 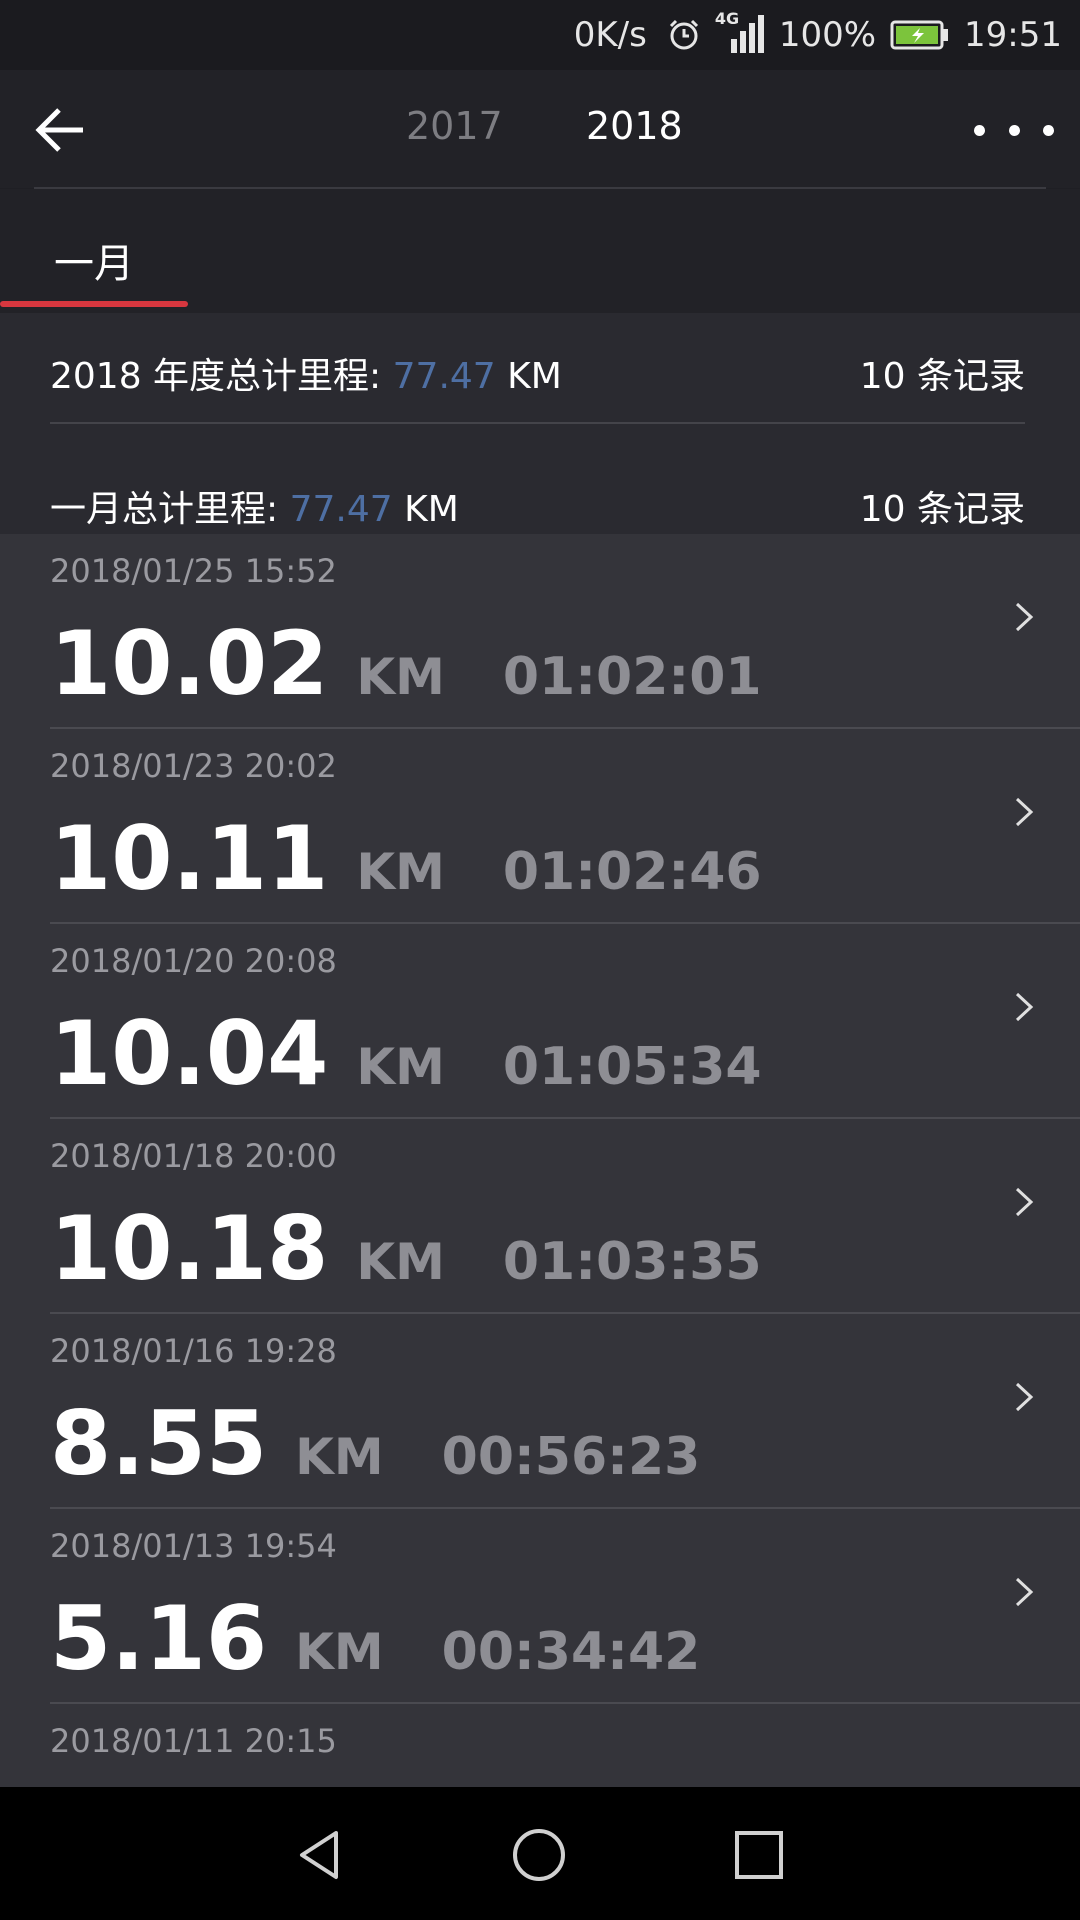 What do you see at coordinates (634, 126) in the screenshot?
I see `year-tab-2018: 2018` at bounding box center [634, 126].